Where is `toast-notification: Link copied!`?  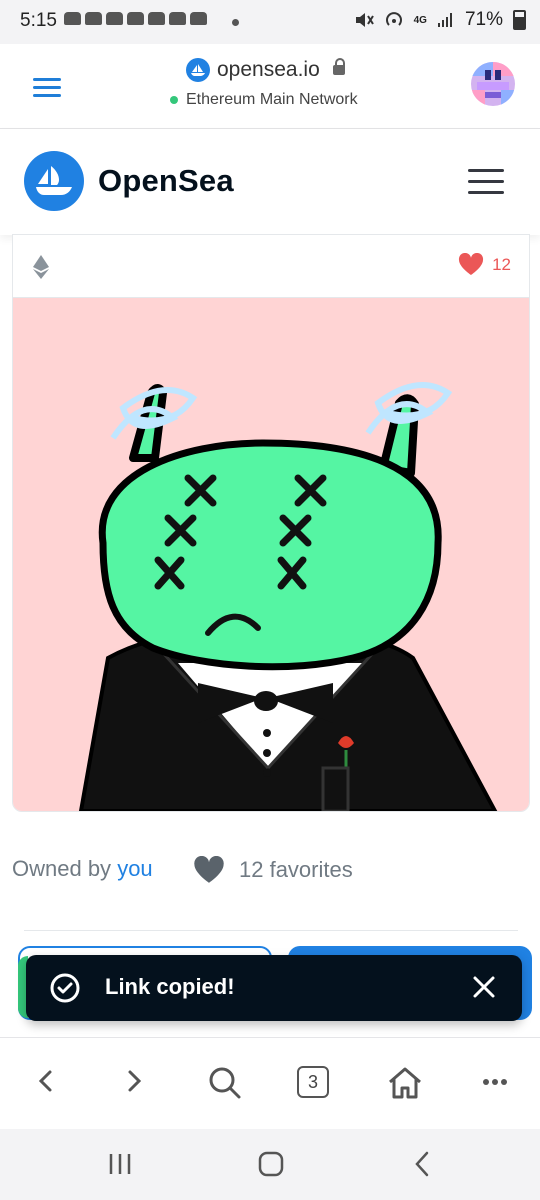 toast-notification: Link copied! is located at coordinates (274, 988).